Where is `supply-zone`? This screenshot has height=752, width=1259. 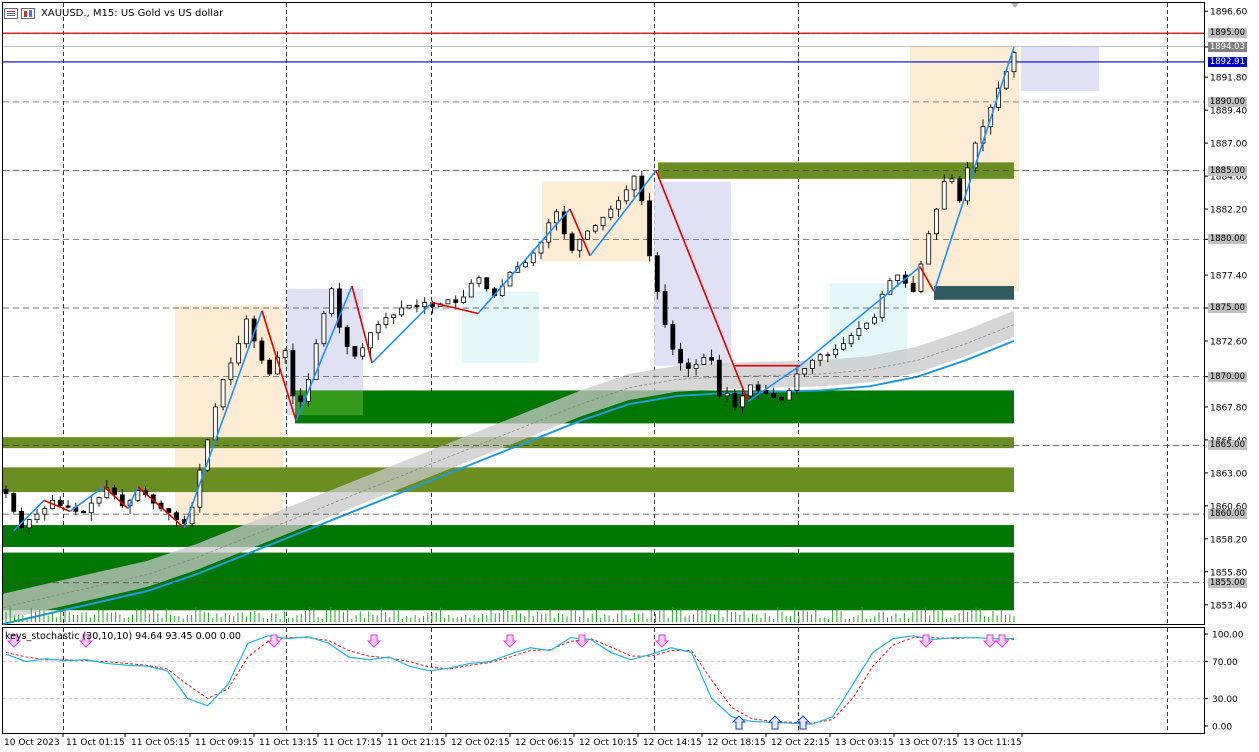
supply-zone is located at coordinates (974, 293).